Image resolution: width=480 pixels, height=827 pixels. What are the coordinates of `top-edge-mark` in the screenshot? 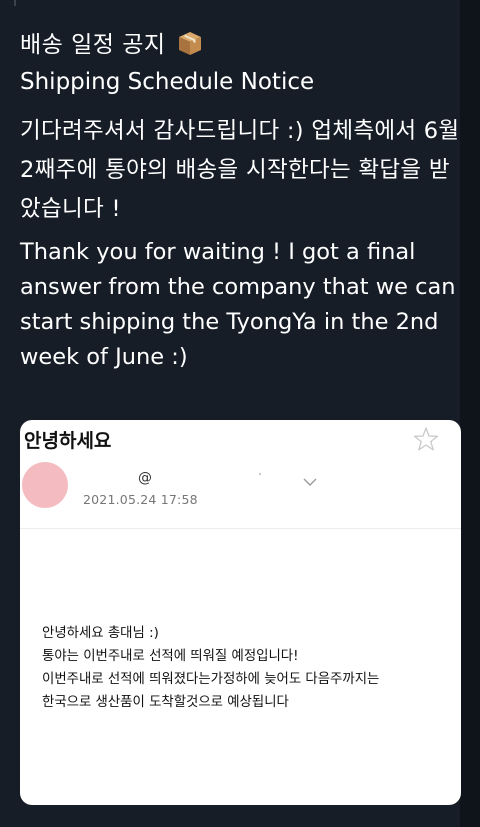 It's located at (15, 3).